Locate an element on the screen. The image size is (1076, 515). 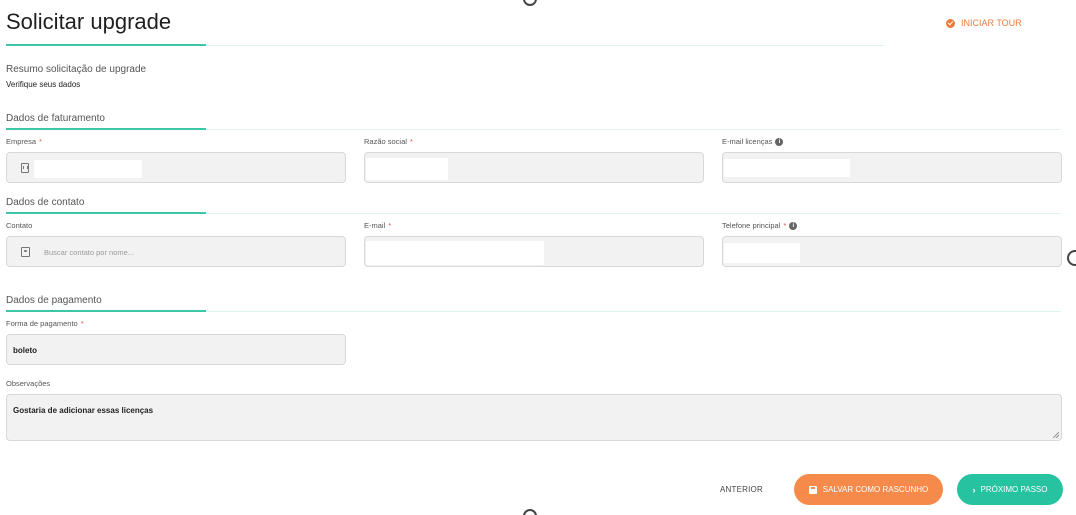
chevron-right-icon: › is located at coordinates (974, 489).